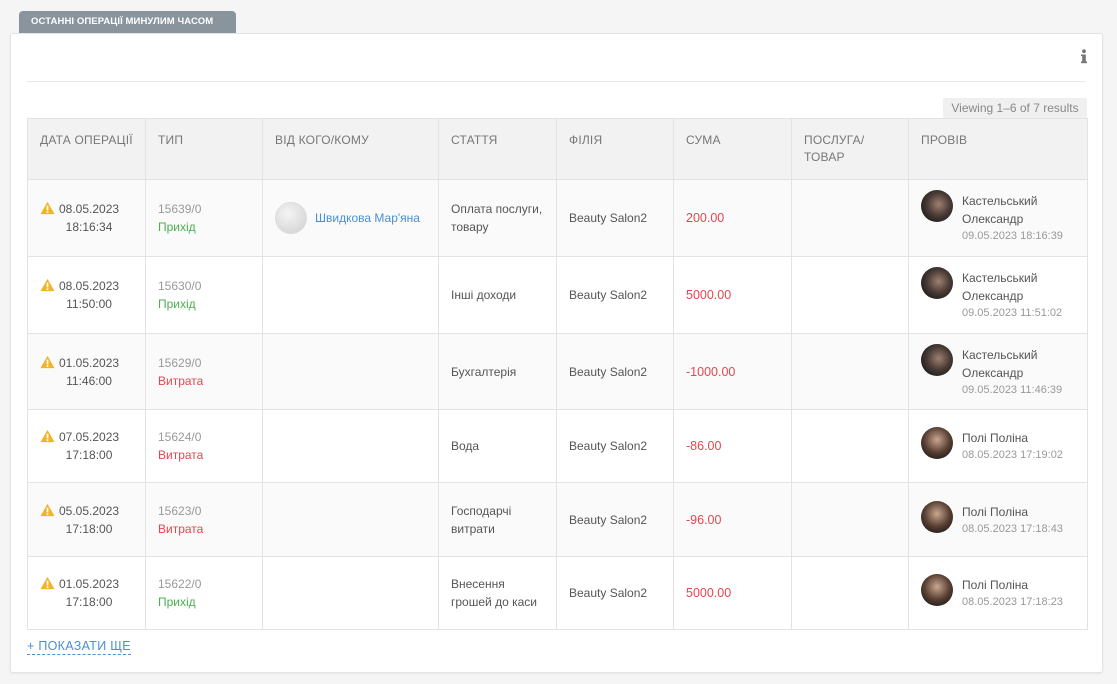  I want to click on date-cell: 07.05.2023 17:18:00, so click(86, 446).